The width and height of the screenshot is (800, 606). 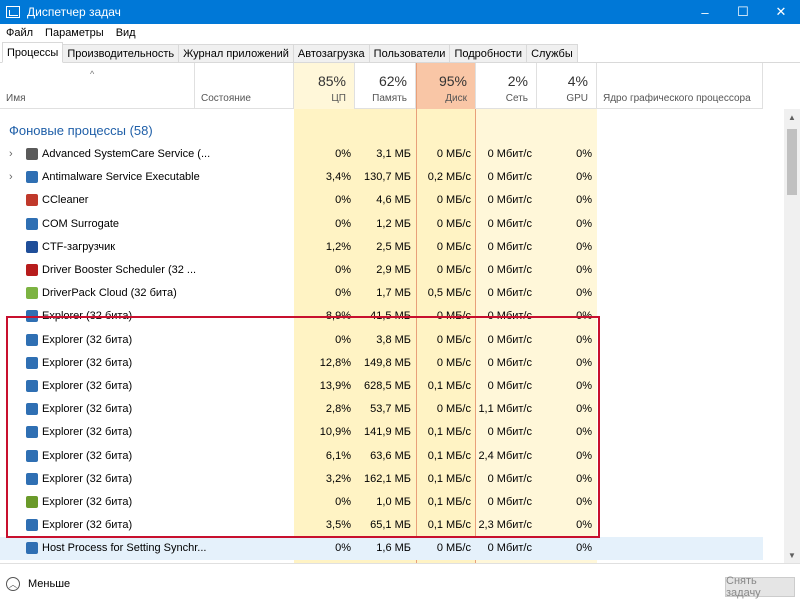 What do you see at coordinates (236, 53) in the screenshot?
I see `tab-app-history: Журнал приложений` at bounding box center [236, 53].